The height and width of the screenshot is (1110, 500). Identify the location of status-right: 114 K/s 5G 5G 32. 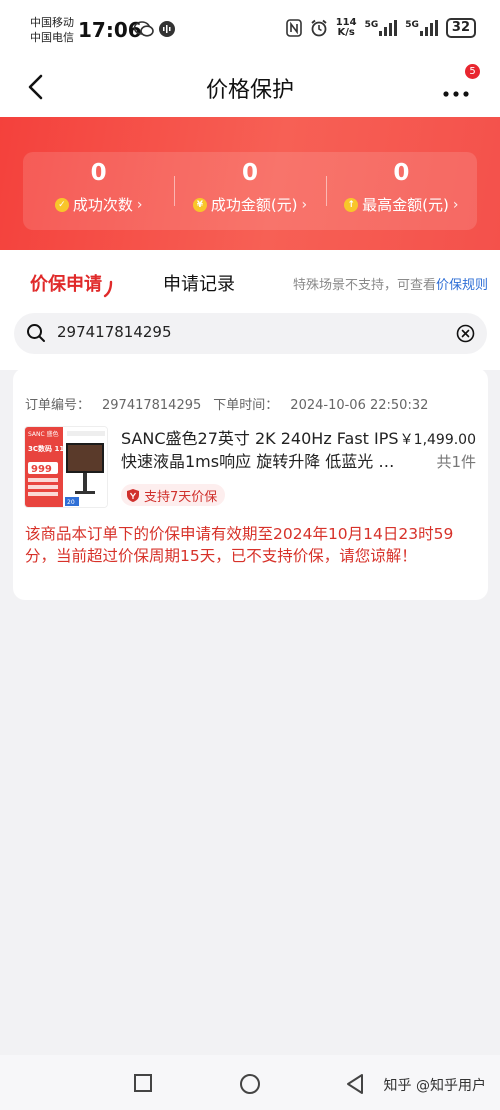
(380, 27).